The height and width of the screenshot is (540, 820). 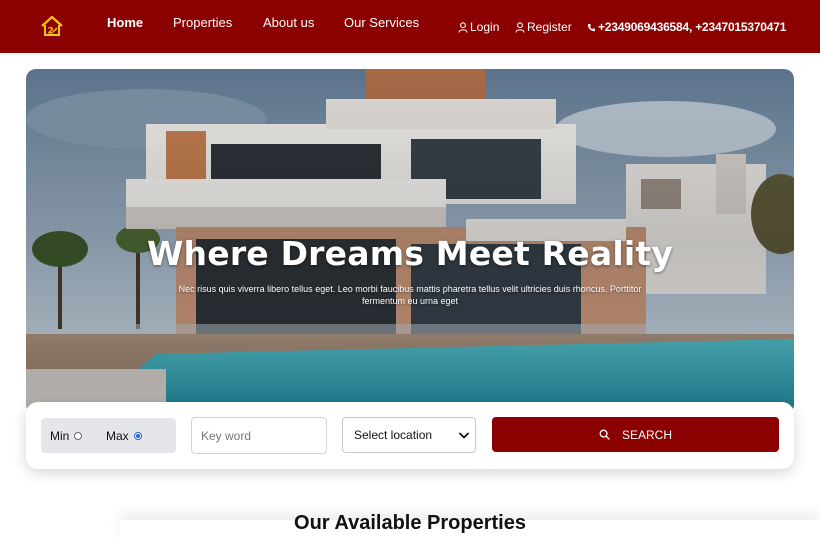 I want to click on search-button: SEARCH, so click(x=635, y=434).